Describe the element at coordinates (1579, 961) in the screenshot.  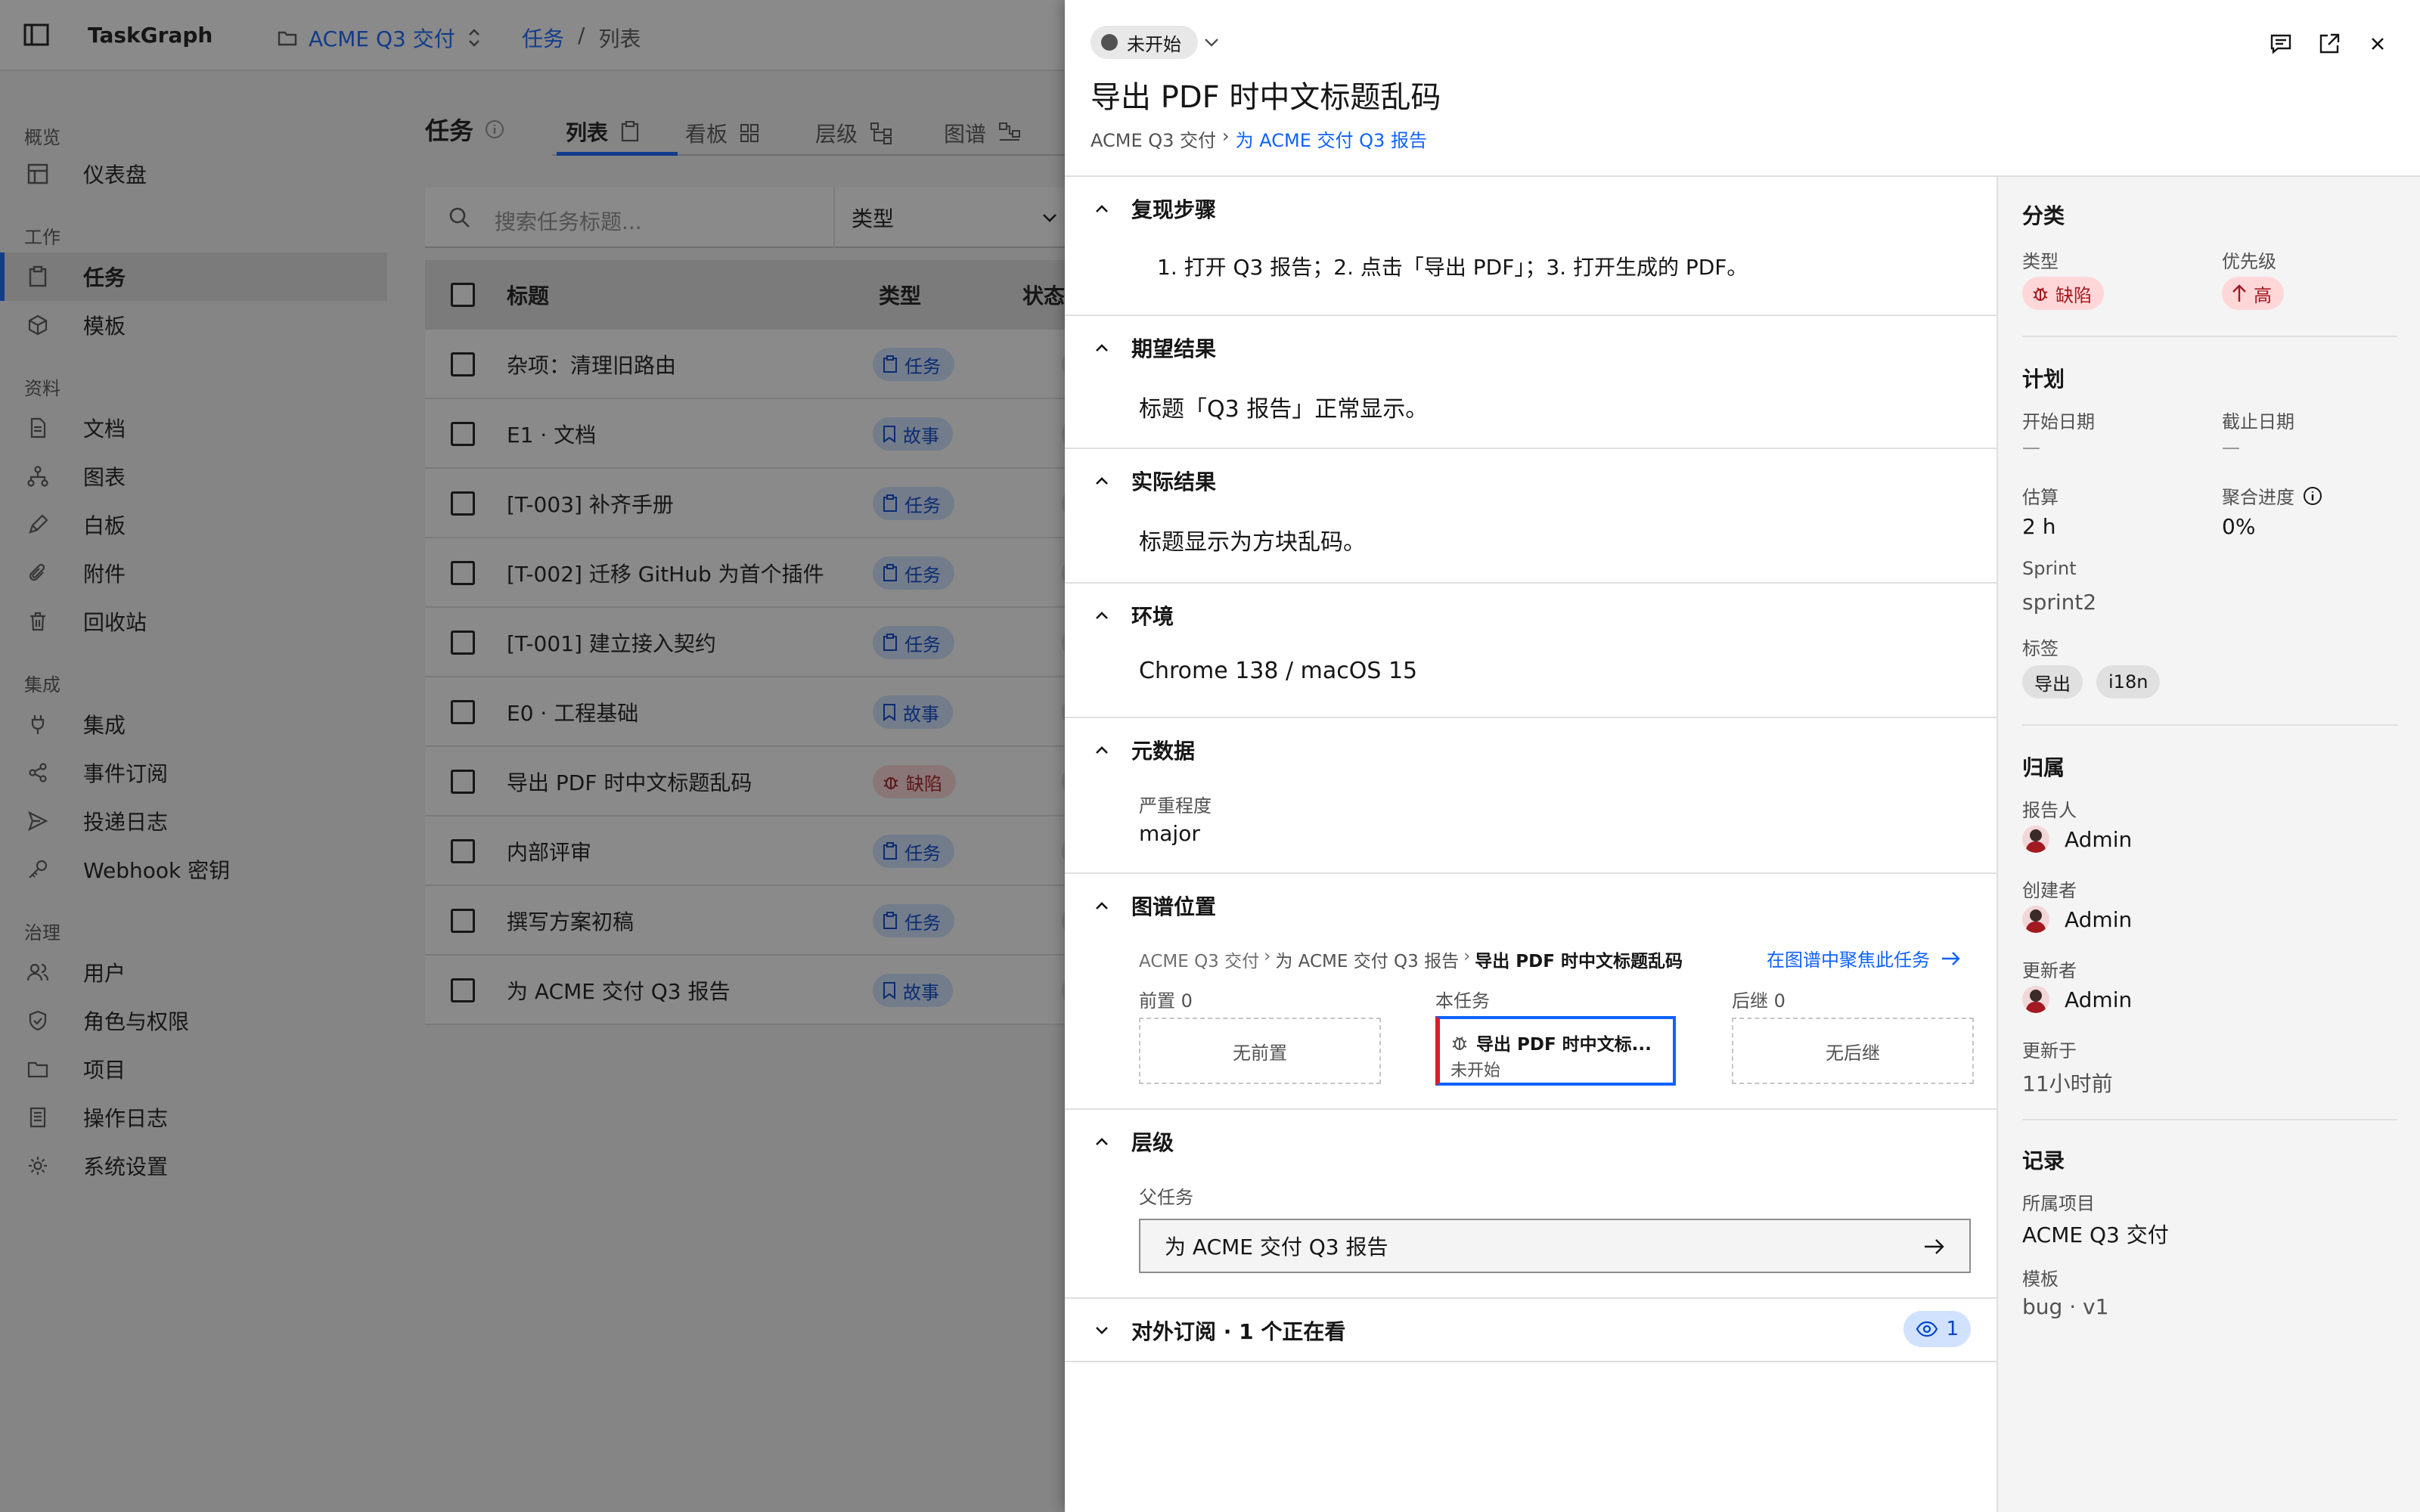
I see `graph-crumb-current: 导出 PDF 时中文标题乱码` at that location.